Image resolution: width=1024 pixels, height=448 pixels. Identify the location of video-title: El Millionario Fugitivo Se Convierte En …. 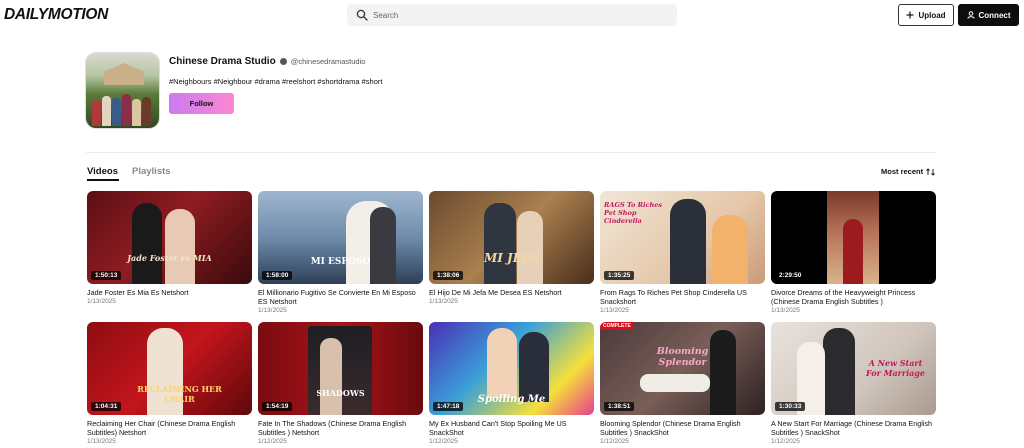
(340, 297).